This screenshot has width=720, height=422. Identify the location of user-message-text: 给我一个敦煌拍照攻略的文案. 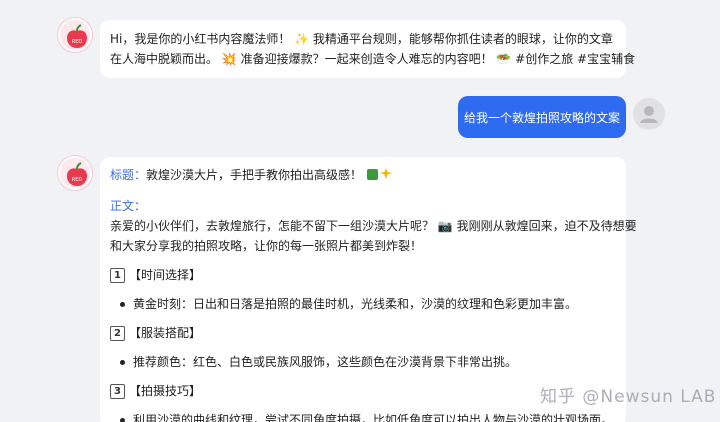
(541, 117).